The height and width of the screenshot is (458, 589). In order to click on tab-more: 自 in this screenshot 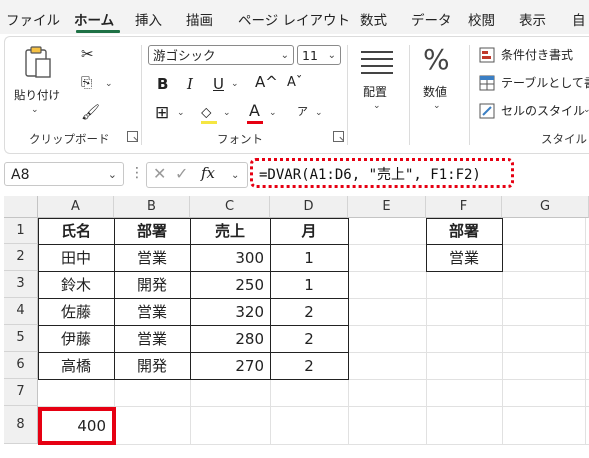, I will do `click(579, 19)`.